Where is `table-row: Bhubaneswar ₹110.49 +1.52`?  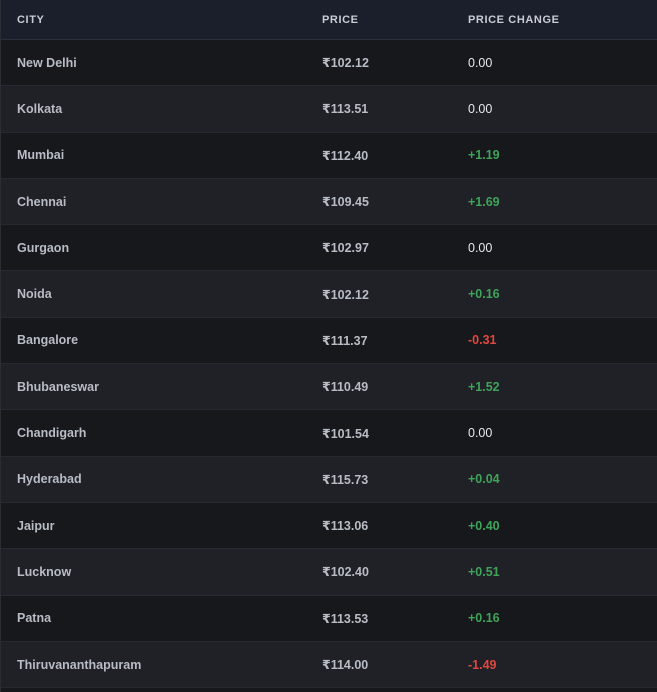 table-row: Bhubaneswar ₹110.49 +1.52 is located at coordinates (329, 387).